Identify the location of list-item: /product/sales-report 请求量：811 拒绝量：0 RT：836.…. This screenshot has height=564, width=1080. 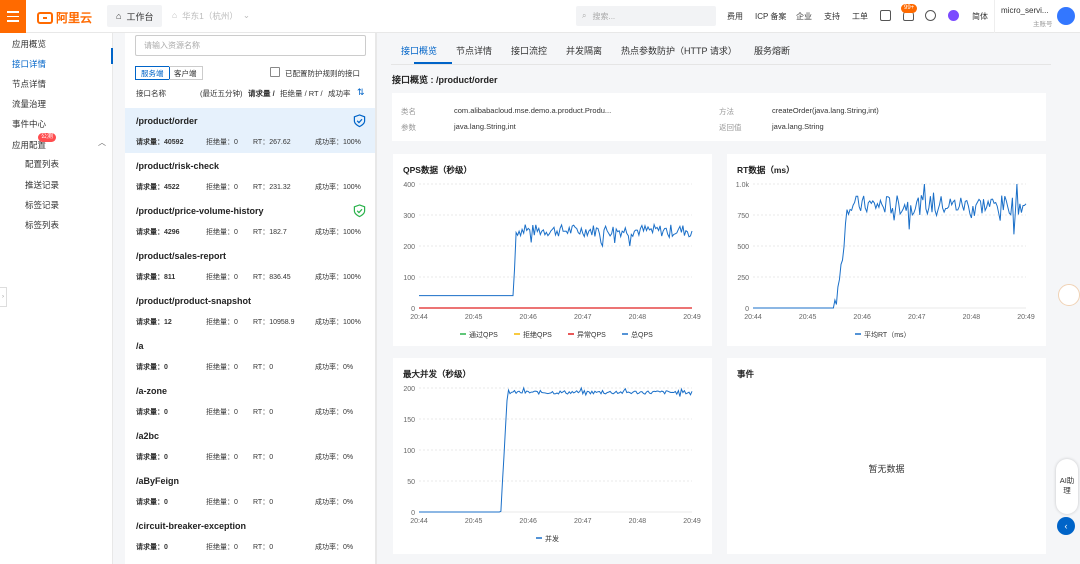
(251, 265).